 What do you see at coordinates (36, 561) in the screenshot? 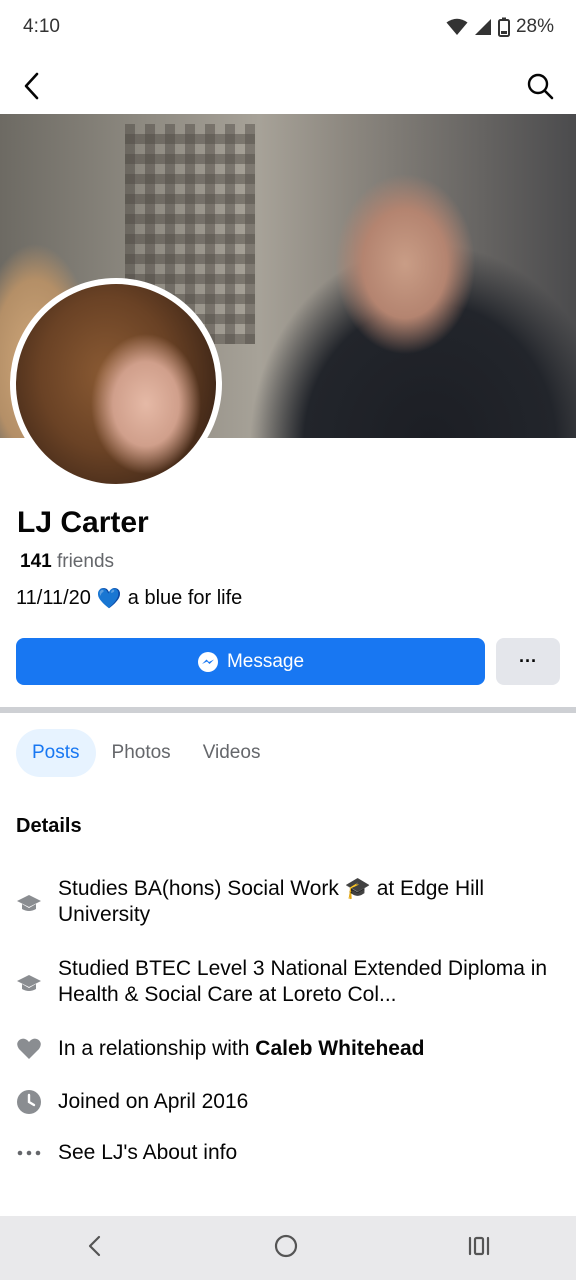
I see `friends-number: 141` at bounding box center [36, 561].